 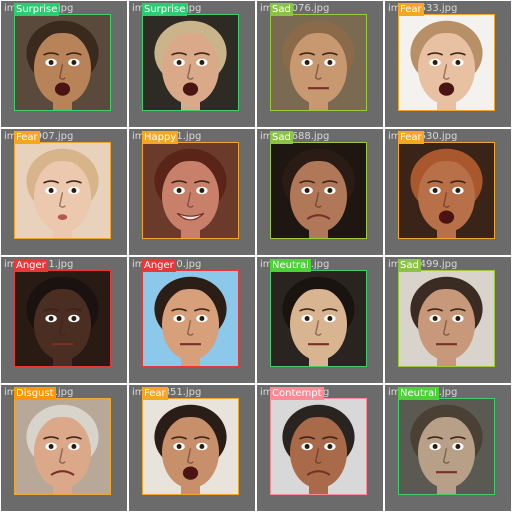 What do you see at coordinates (160, 137) in the screenshot?
I see `emotion-label-badge: Happy` at bounding box center [160, 137].